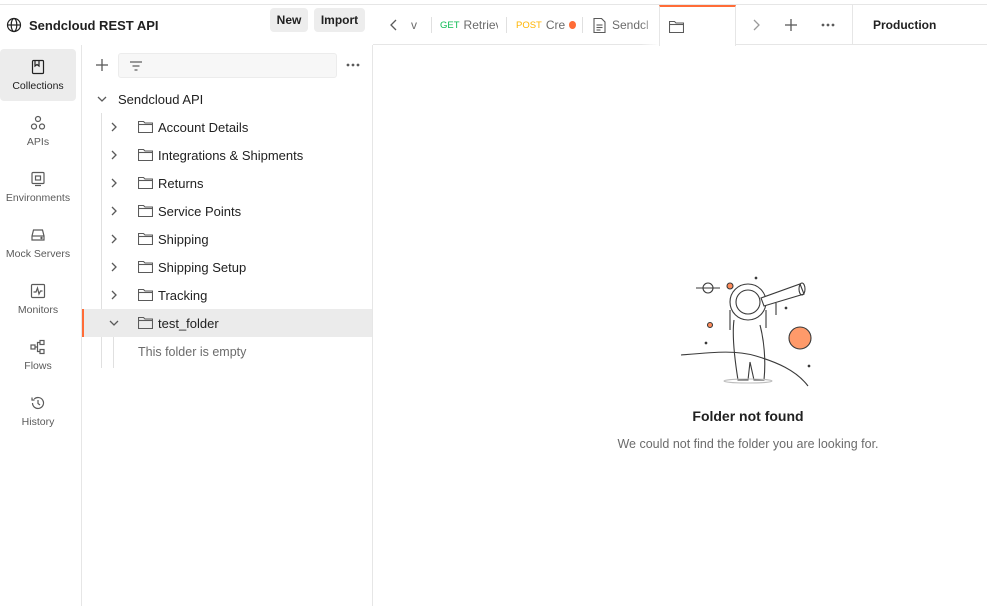  Describe the element at coordinates (38, 290) in the screenshot. I see `monitors-icon` at that location.